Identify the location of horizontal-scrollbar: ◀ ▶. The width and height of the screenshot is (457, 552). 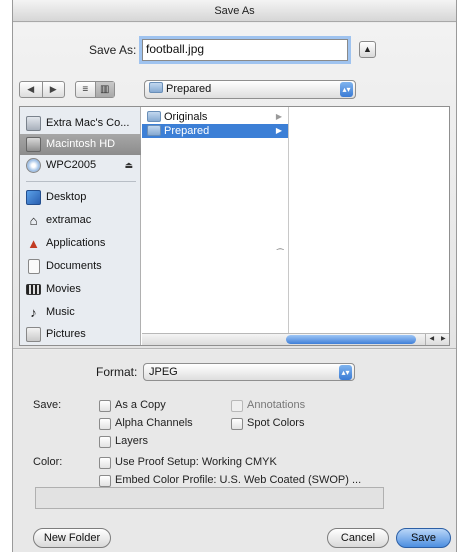
(295, 339).